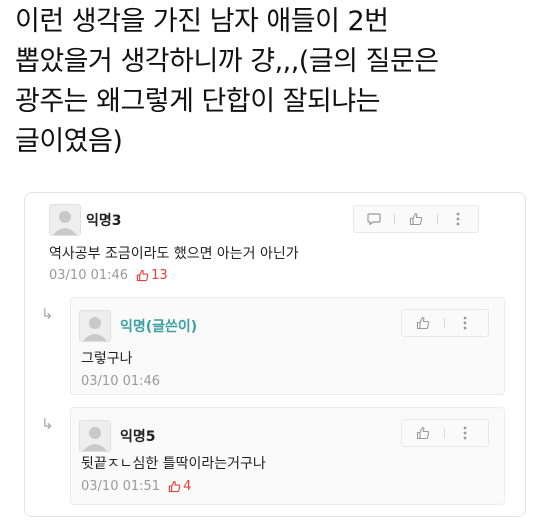 The height and width of the screenshot is (521, 540). I want to click on reply-author: 익명(글쓴이), so click(158, 326).